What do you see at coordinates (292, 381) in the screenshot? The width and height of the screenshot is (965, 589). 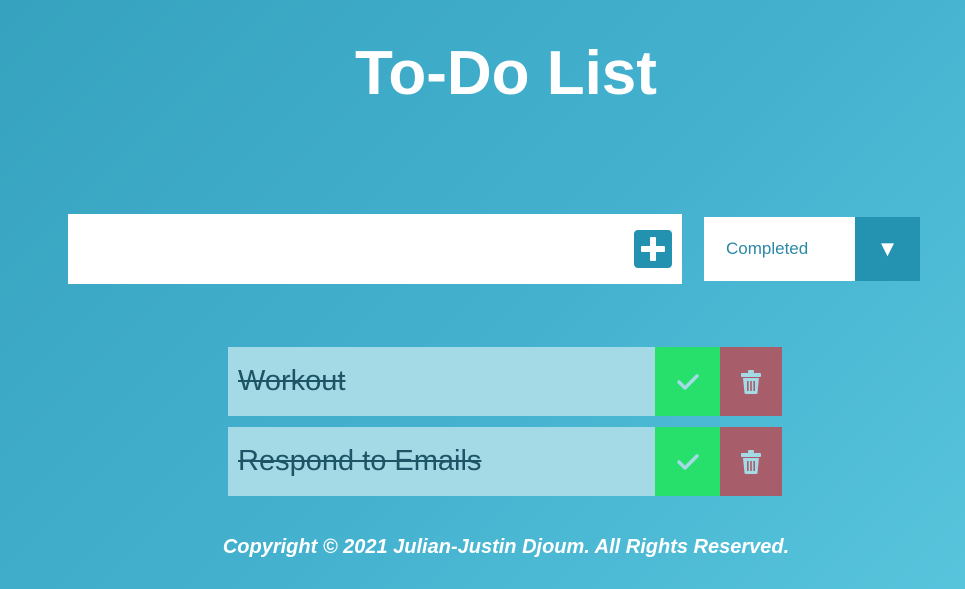 I see `todo-item-text: Workout` at bounding box center [292, 381].